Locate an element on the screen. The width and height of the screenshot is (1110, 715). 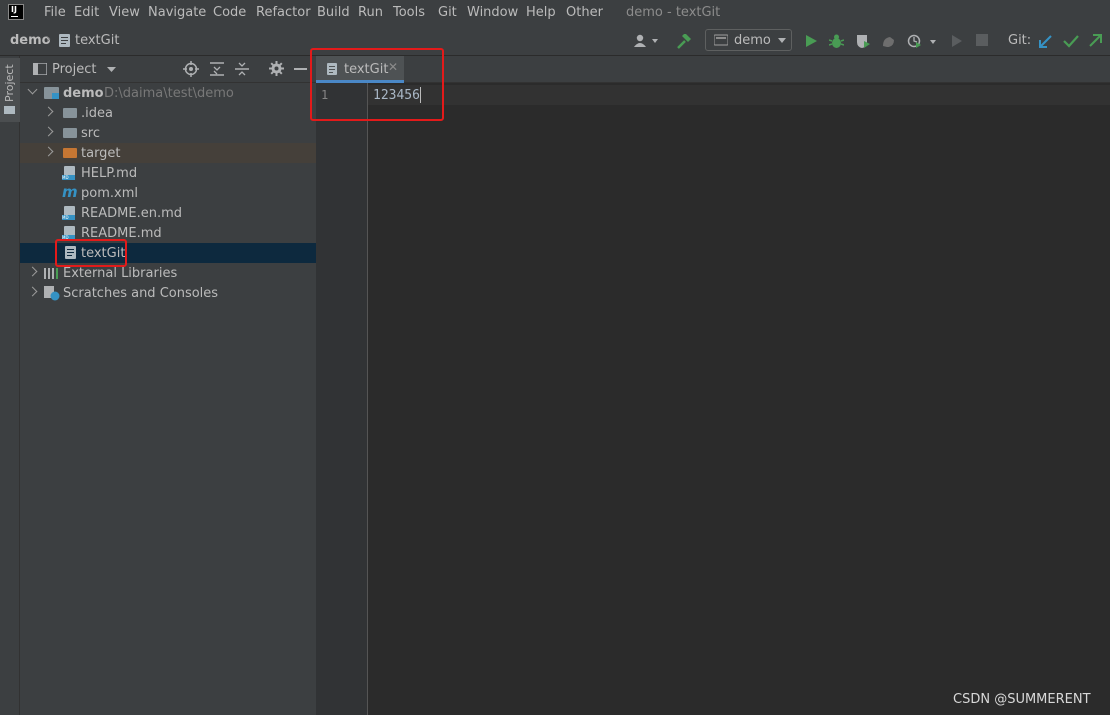
git-commit-icon is located at coordinates (1071, 41).